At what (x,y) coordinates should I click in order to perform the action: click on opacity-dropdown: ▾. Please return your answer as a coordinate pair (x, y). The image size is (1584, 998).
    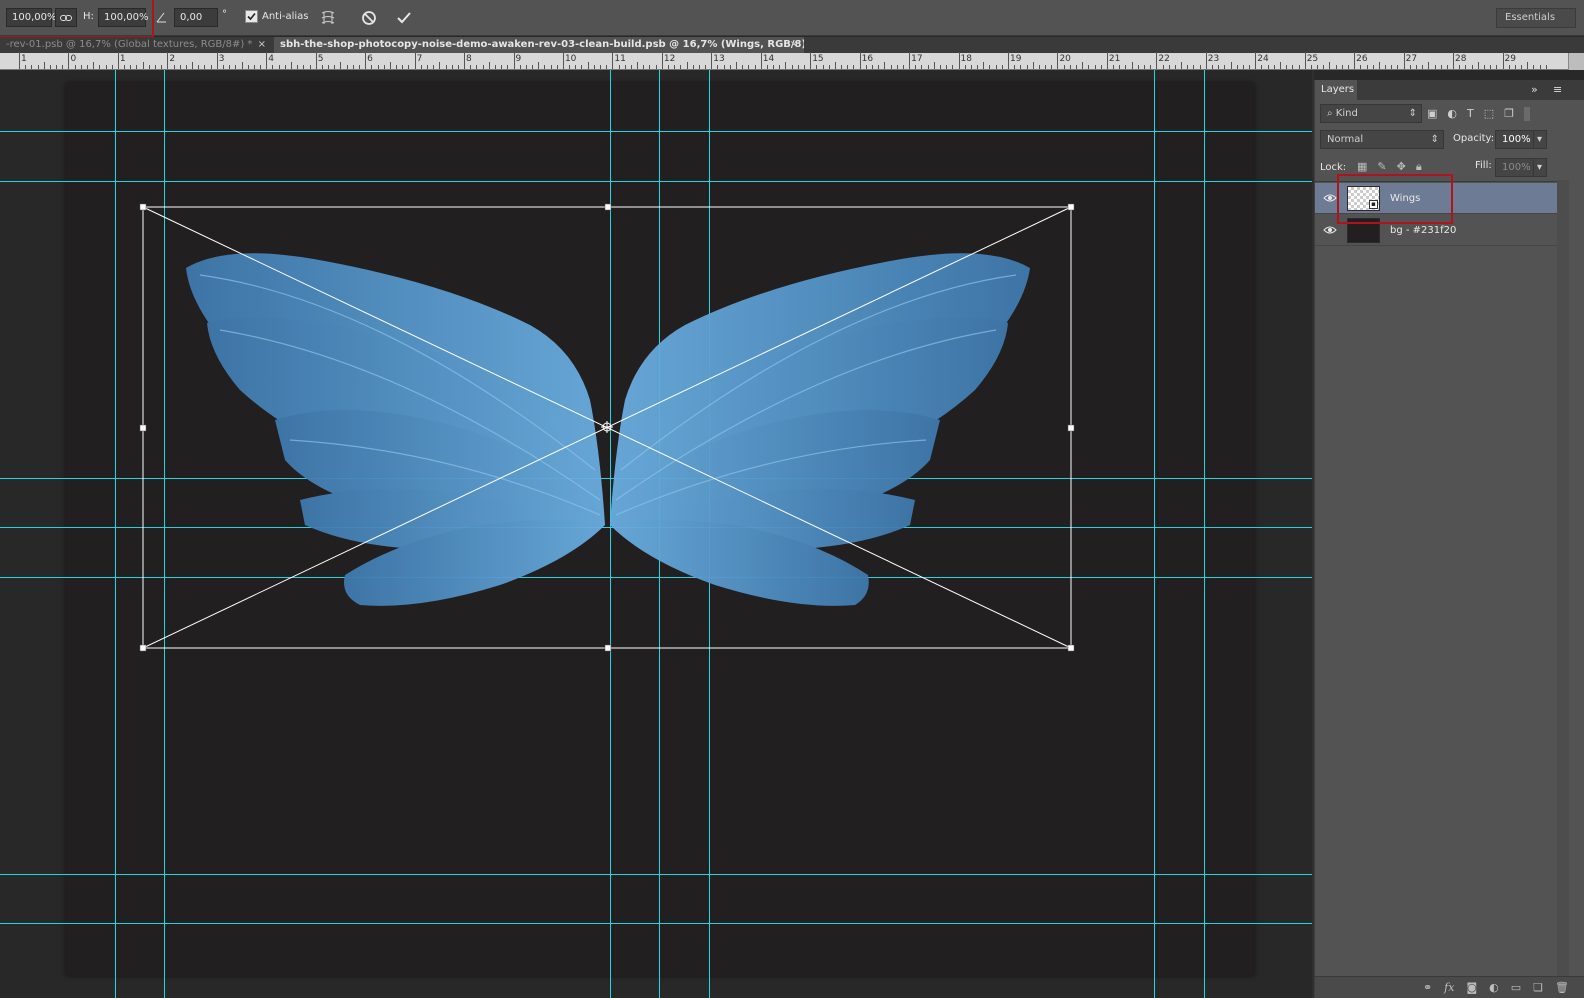
    Looking at the image, I should click on (1540, 139).